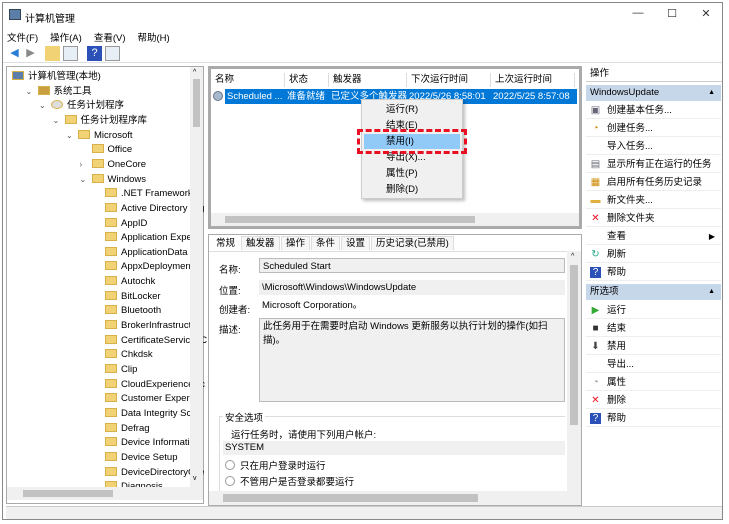  Describe the element at coordinates (127, 429) in the screenshot. I see `tree-item: Defrag` at that location.